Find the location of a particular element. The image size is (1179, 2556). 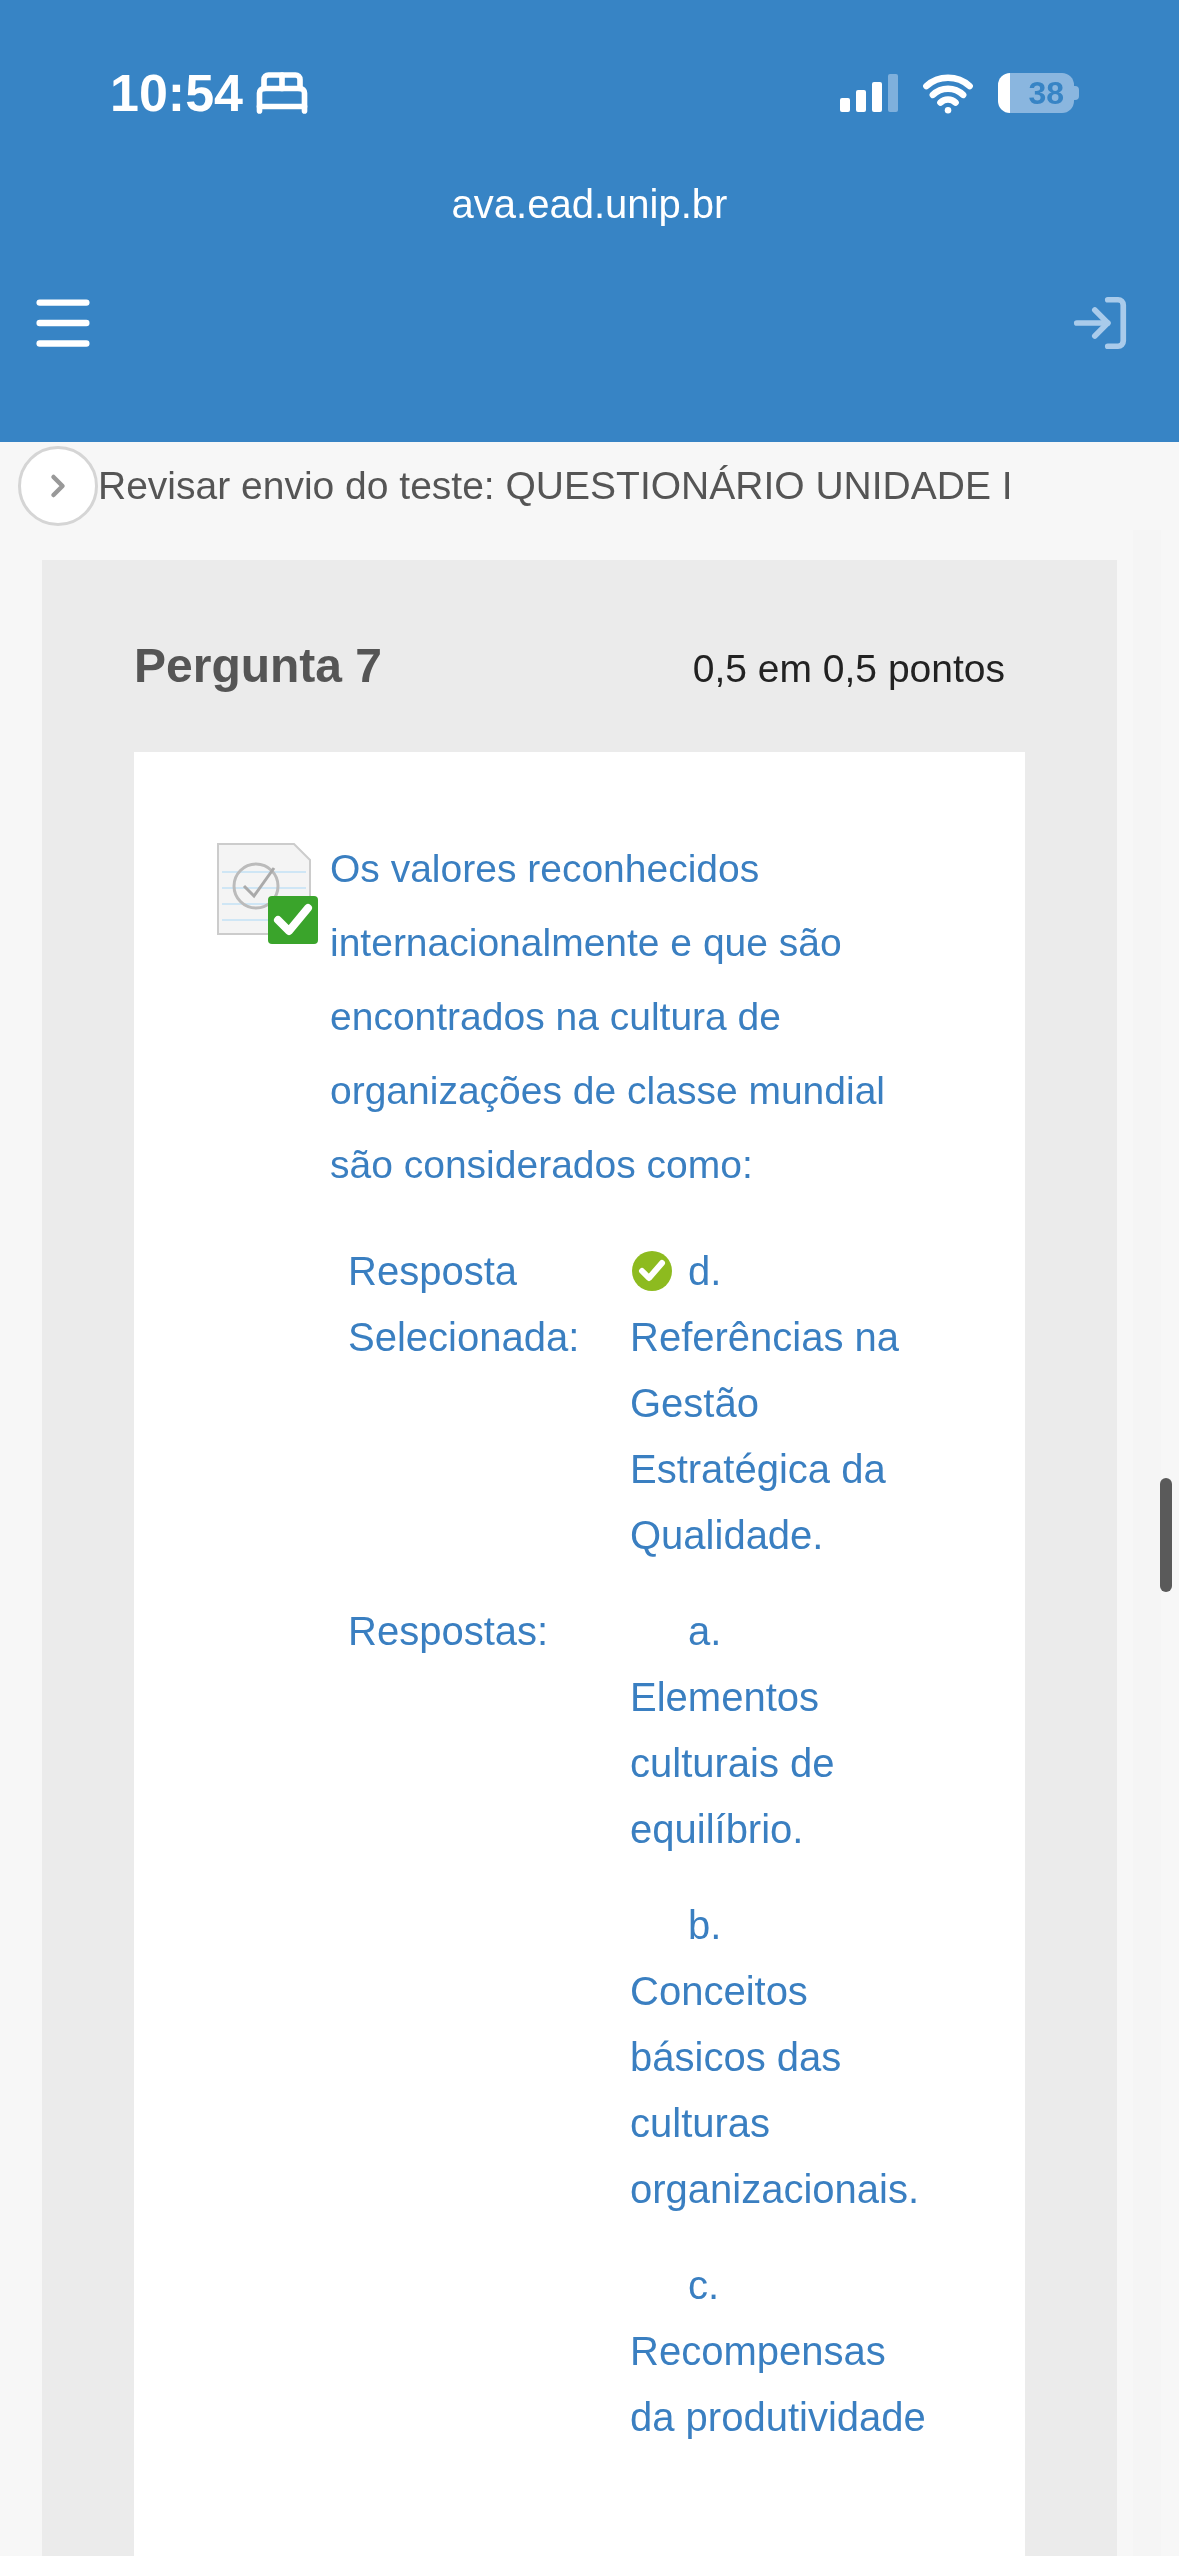

answer-letter: c. is located at coordinates (704, 2285).